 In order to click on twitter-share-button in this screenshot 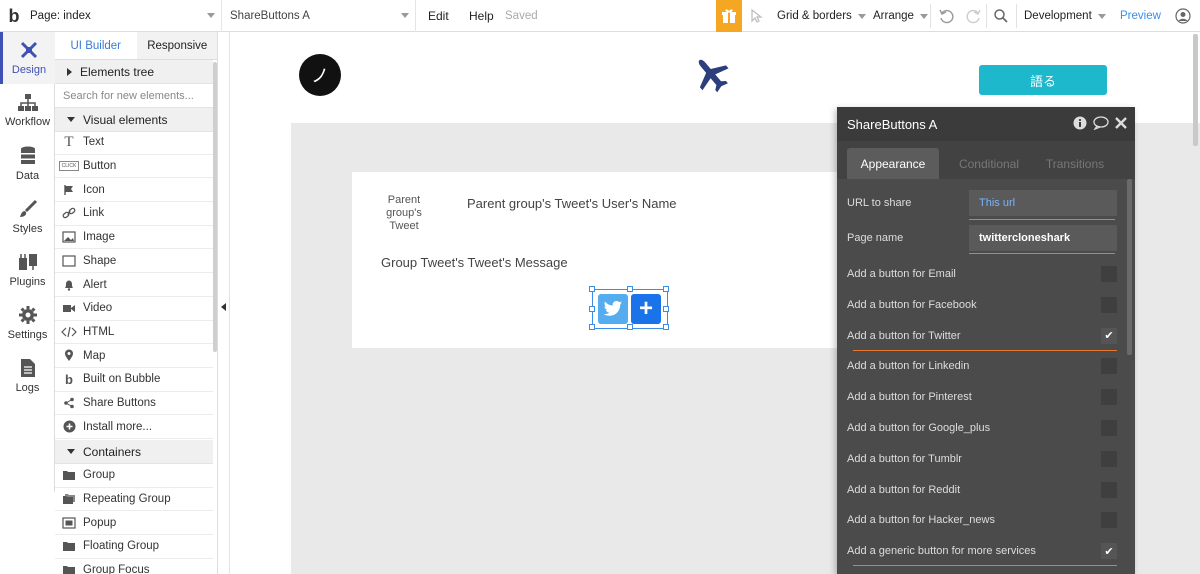, I will do `click(613, 309)`.